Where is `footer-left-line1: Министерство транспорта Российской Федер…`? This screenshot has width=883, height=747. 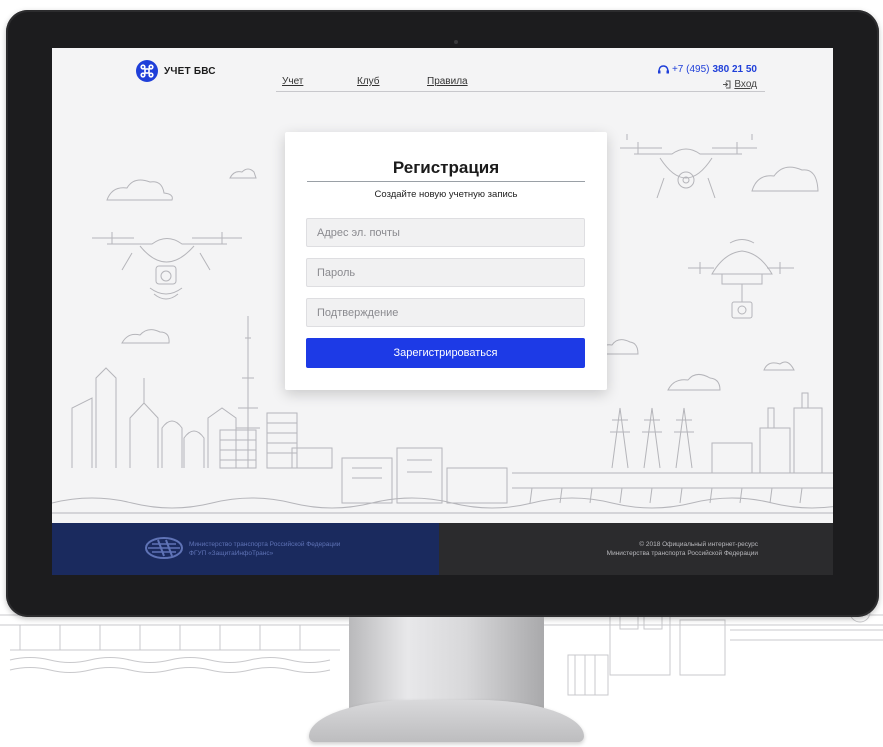
footer-left-line1: Министерство транспорта Российской Федер… is located at coordinates (265, 544).